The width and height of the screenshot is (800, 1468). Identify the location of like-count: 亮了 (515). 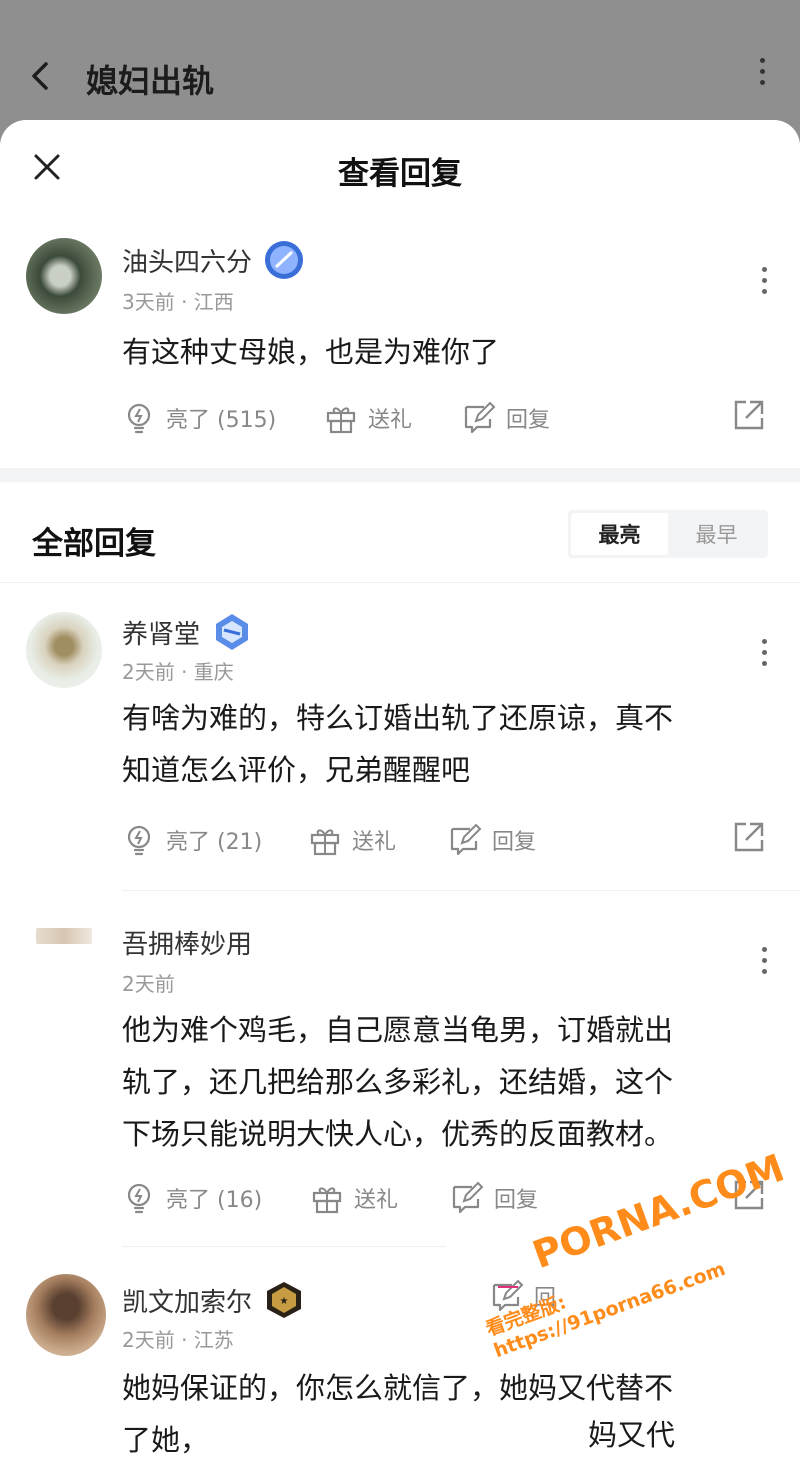
(221, 420).